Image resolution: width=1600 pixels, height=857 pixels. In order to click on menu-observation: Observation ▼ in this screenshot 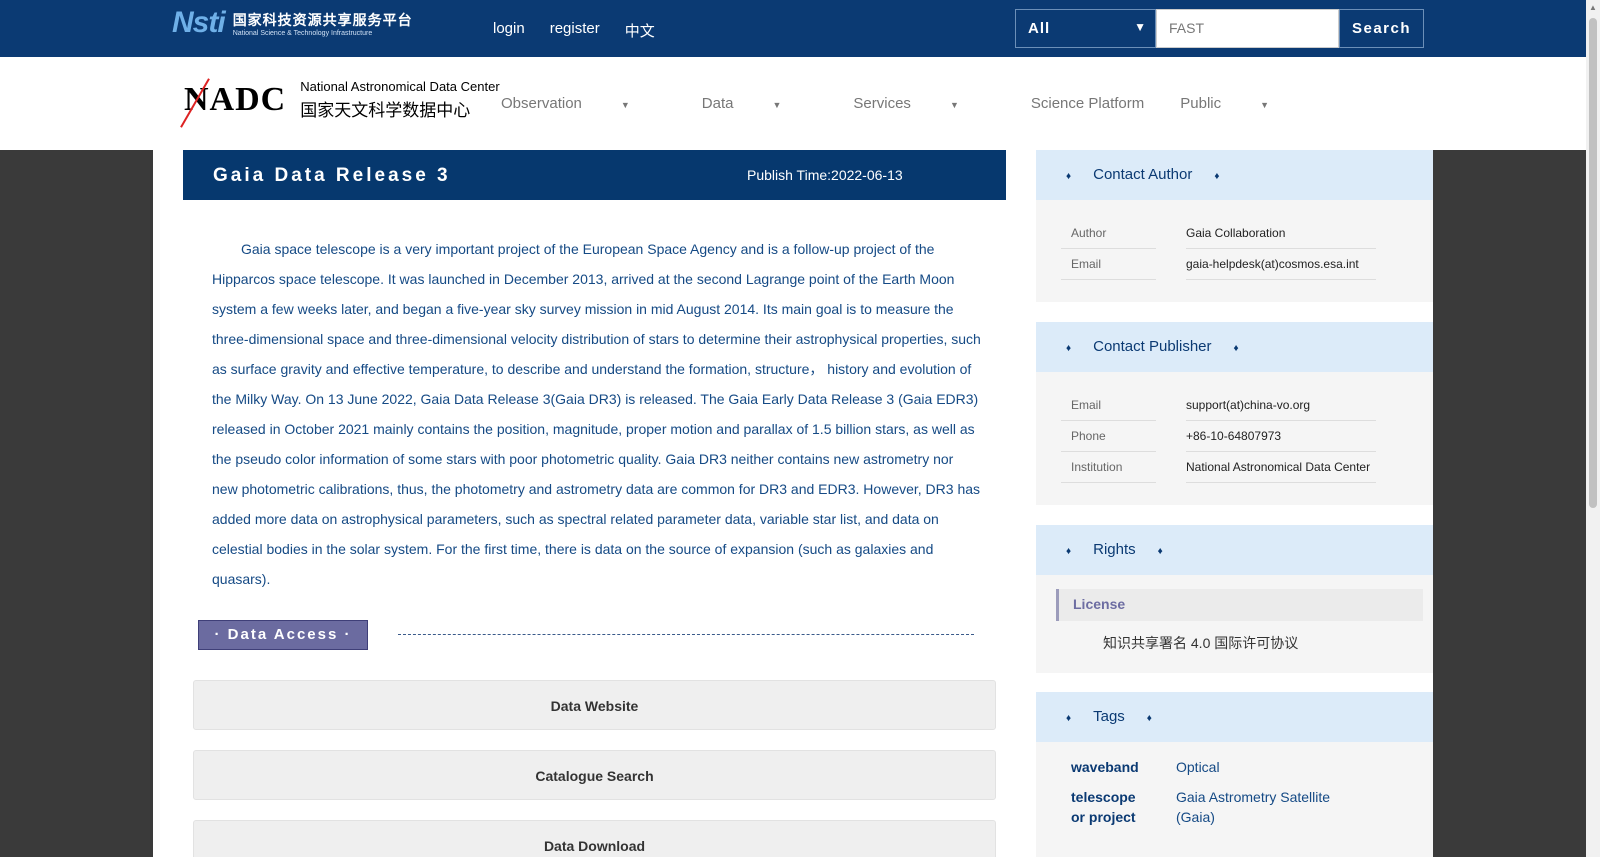, I will do `click(583, 103)`.